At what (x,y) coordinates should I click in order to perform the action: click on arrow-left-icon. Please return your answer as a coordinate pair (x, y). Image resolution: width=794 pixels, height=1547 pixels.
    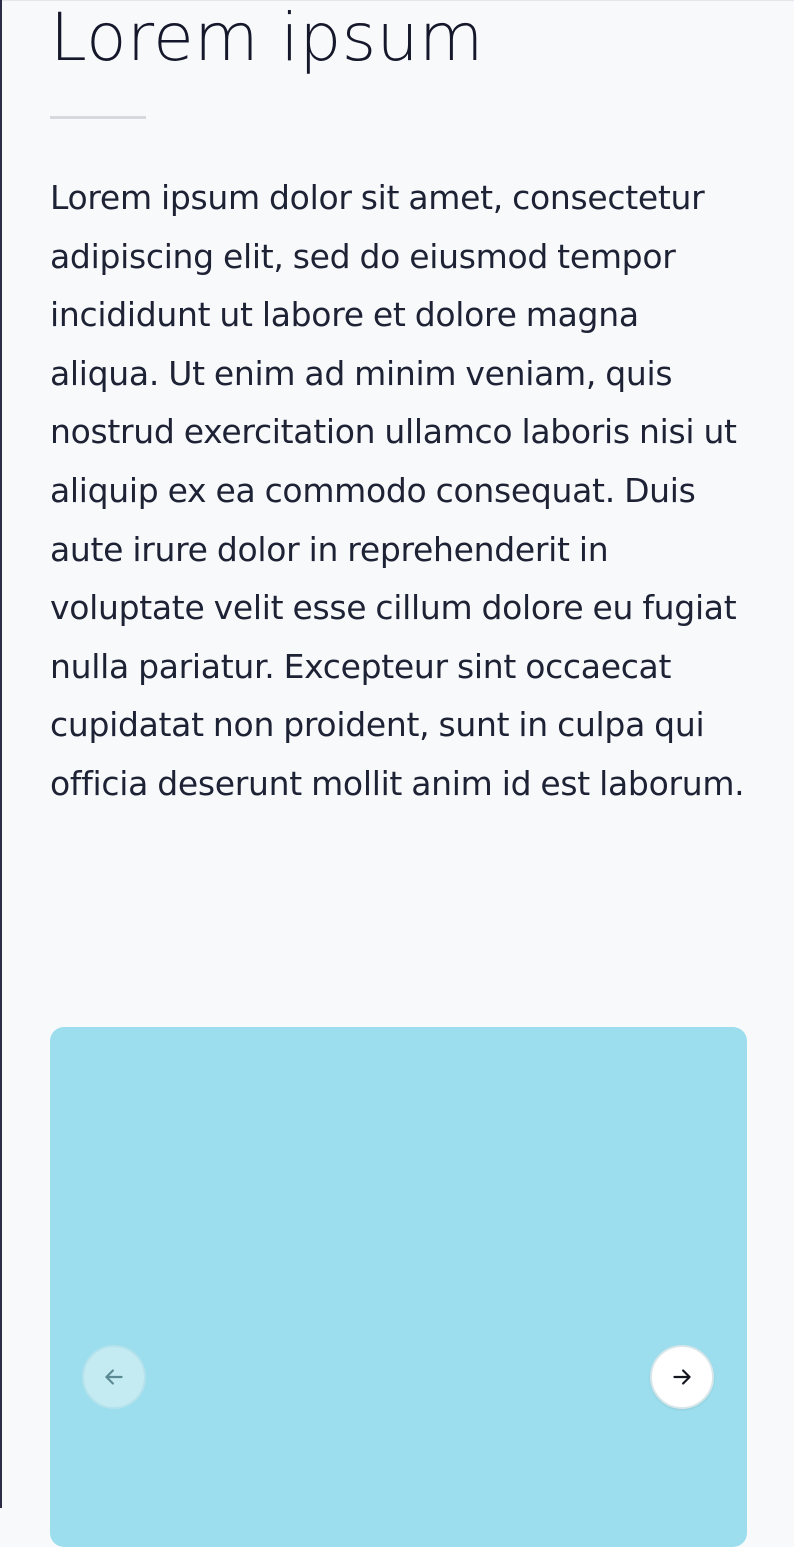
    Looking at the image, I should click on (114, 1377).